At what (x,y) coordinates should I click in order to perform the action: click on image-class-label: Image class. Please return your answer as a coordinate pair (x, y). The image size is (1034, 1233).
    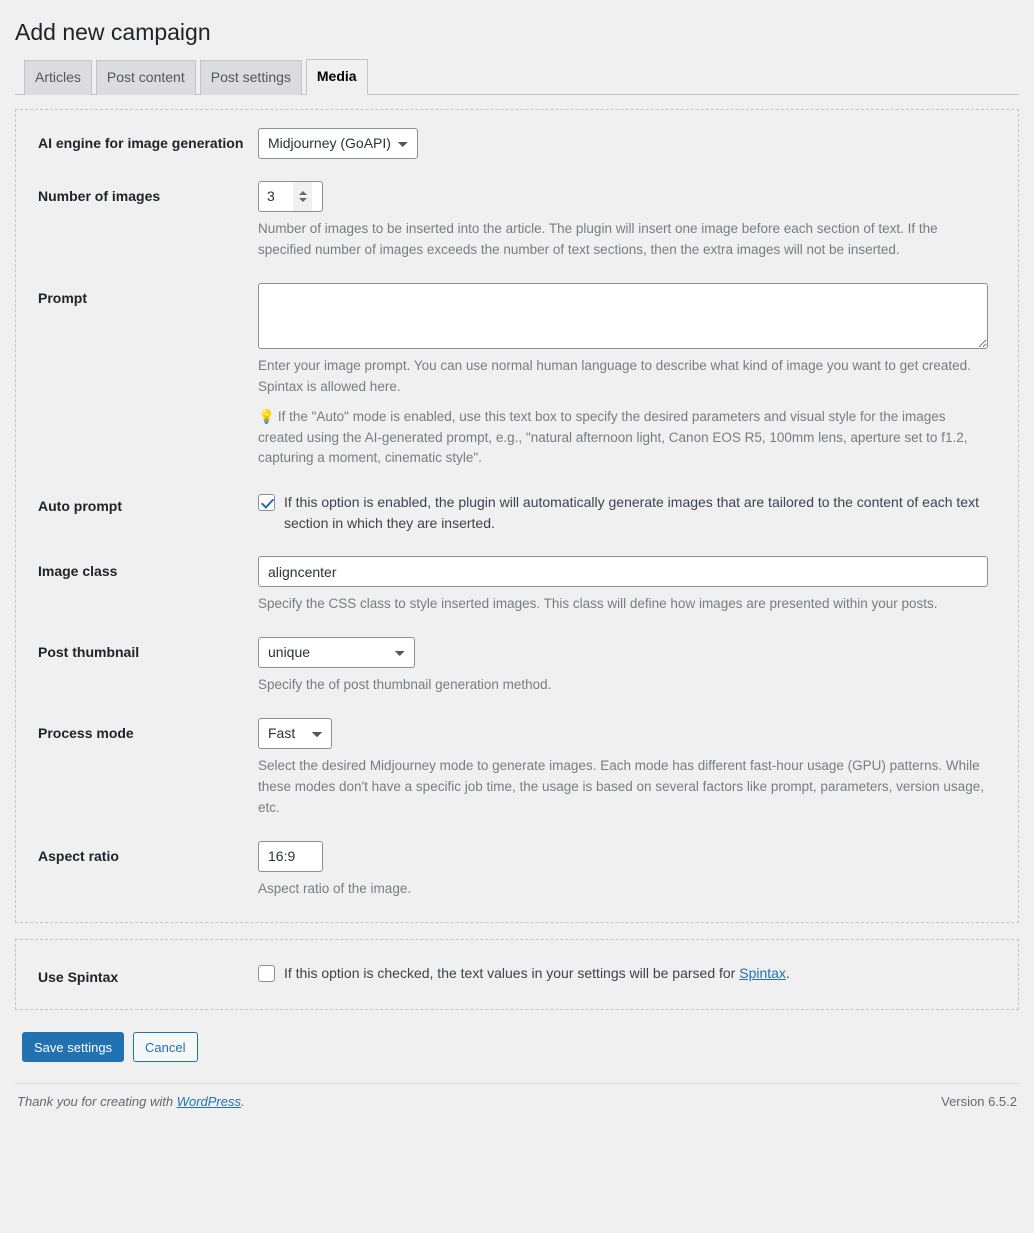
    Looking at the image, I should click on (78, 571).